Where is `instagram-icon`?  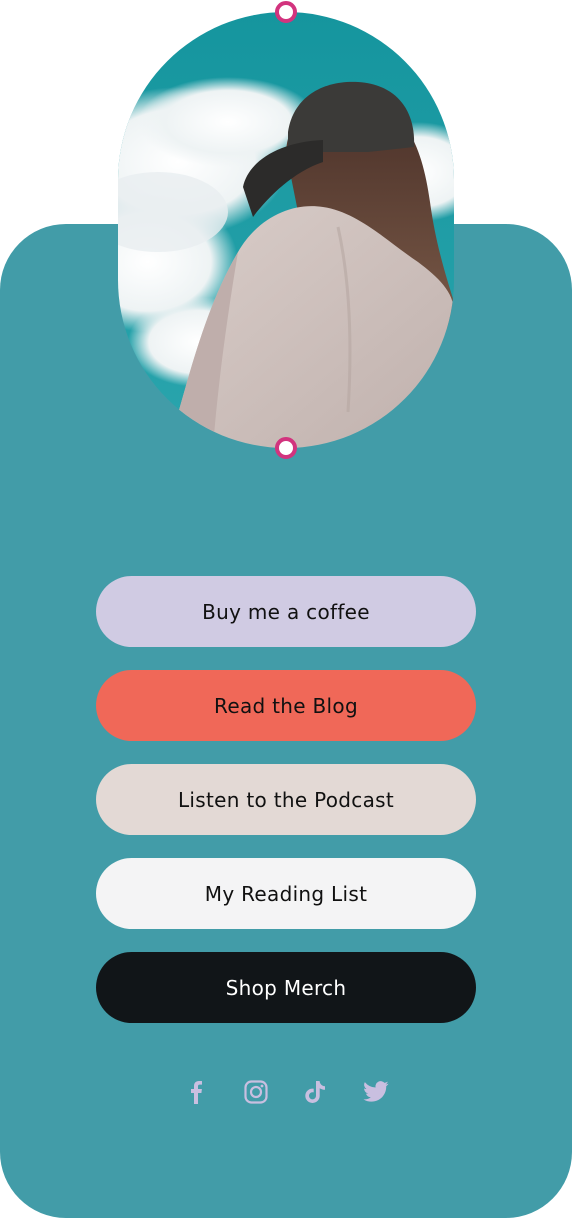 instagram-icon is located at coordinates (256, 1092).